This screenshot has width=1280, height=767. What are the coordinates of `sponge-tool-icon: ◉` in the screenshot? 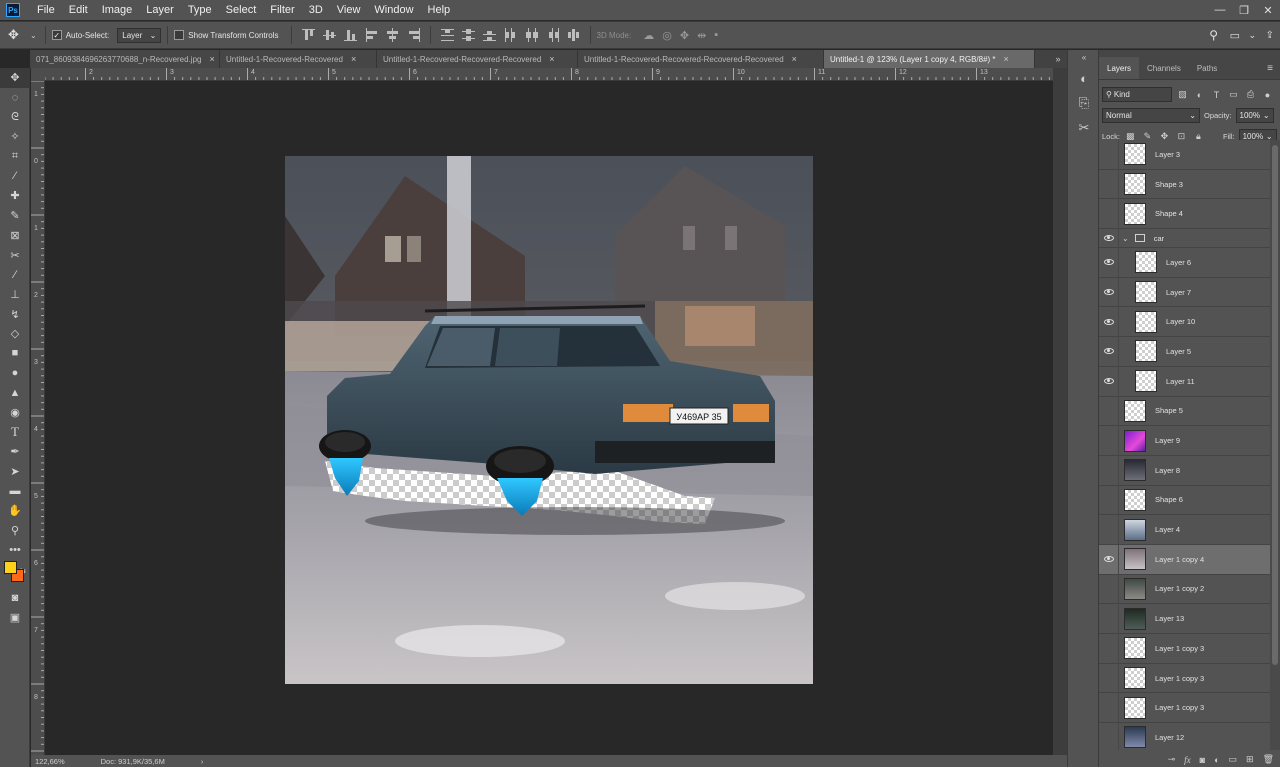 It's located at (15, 413).